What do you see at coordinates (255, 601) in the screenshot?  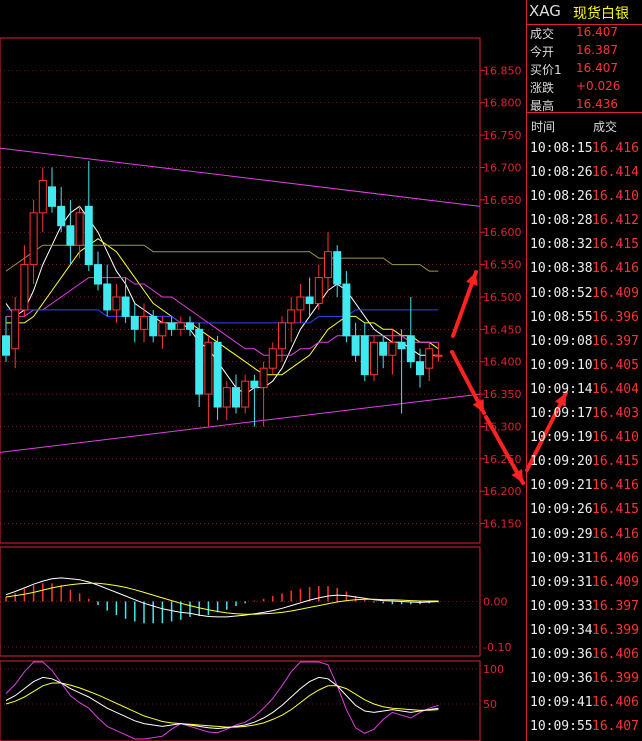 I see `macd-panel: 0.00 -0.10` at bounding box center [255, 601].